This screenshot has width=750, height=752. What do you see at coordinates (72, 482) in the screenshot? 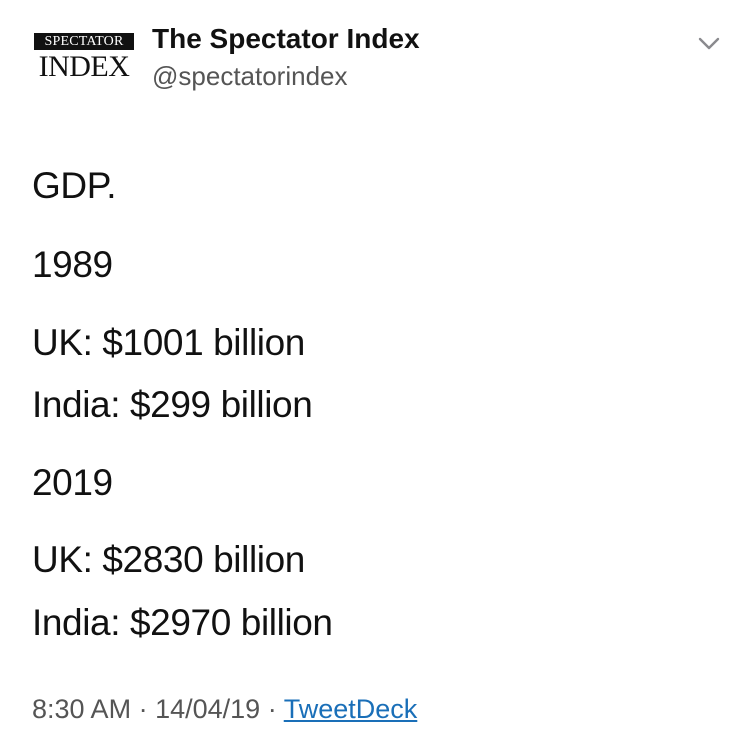
I see `tweet-line-year-2019: 2019` at bounding box center [72, 482].